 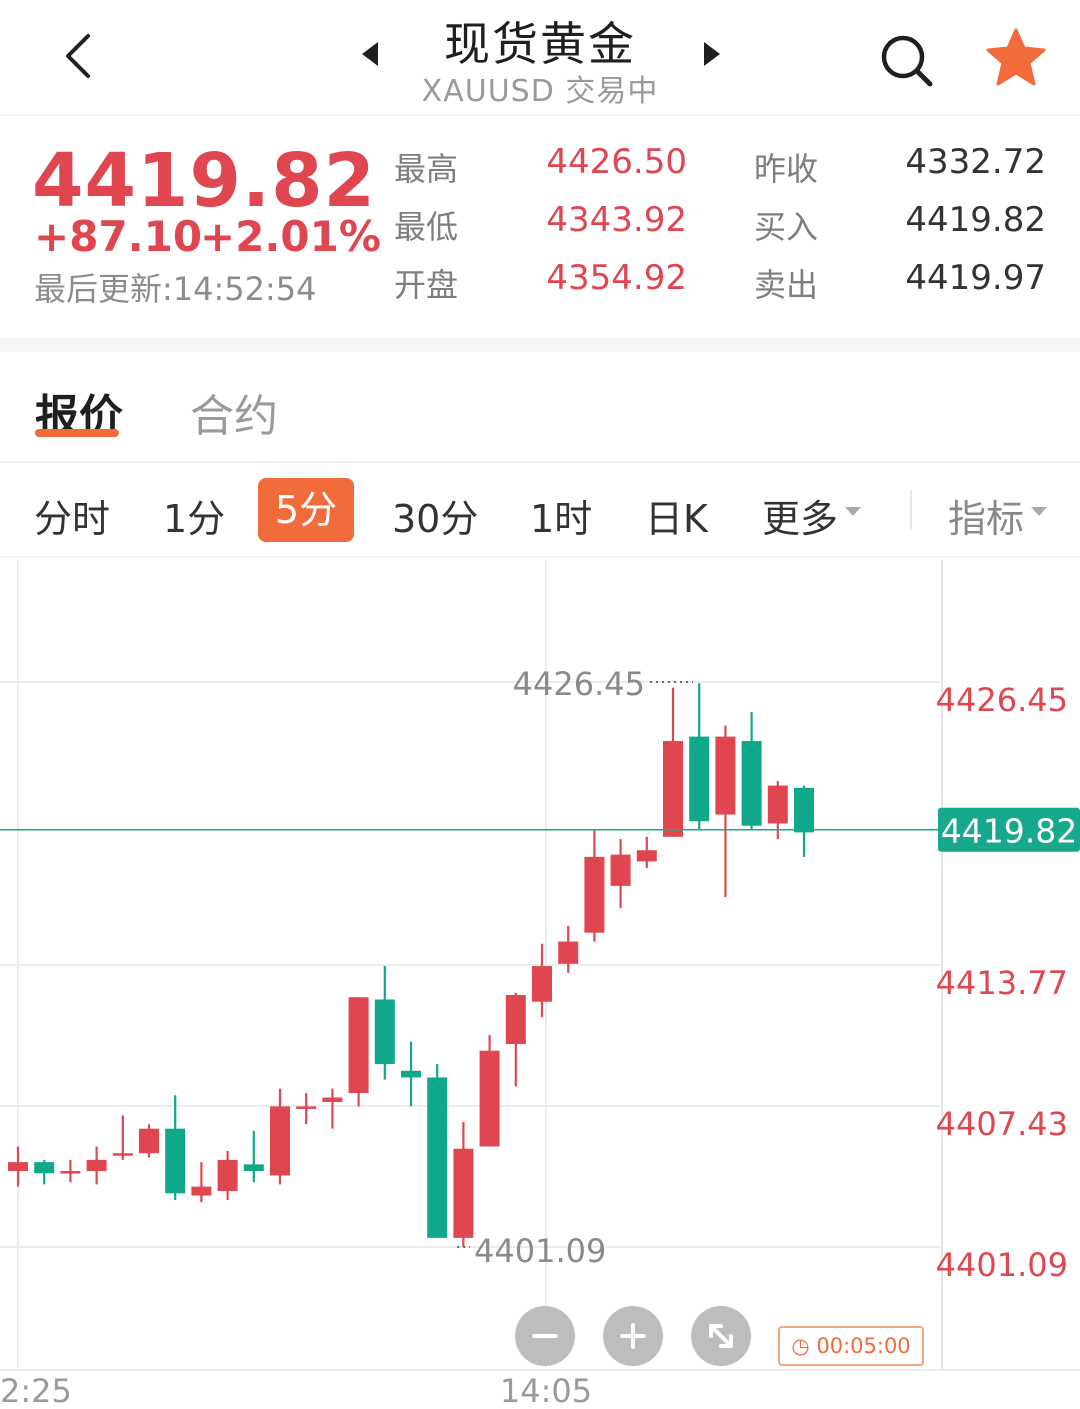 I want to click on interval-label: 00:05:00, so click(x=863, y=1346).